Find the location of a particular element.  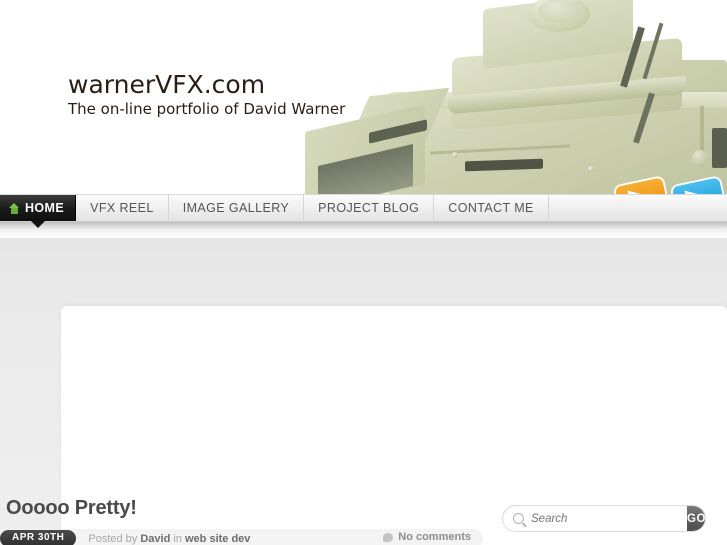

logo-title: warnerVFX.com is located at coordinates (167, 84).